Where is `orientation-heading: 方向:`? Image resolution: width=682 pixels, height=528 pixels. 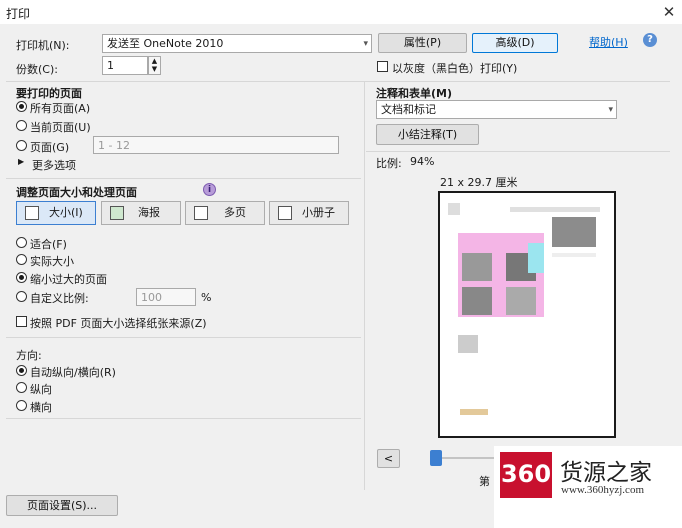 orientation-heading: 方向: is located at coordinates (29, 355).